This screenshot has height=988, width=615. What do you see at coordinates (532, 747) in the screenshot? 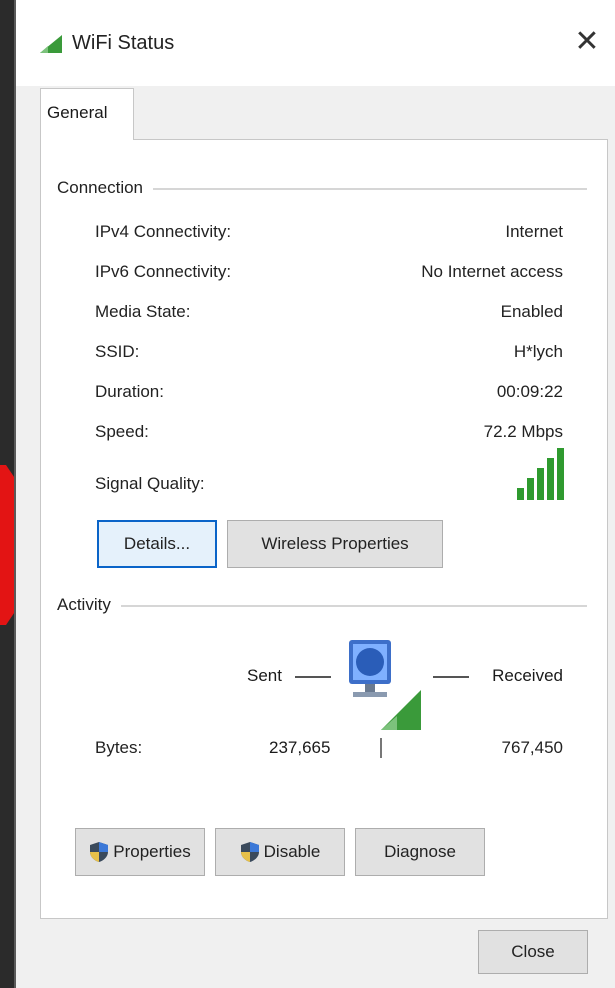
I see `bytes-received-value: 767,450` at bounding box center [532, 747].